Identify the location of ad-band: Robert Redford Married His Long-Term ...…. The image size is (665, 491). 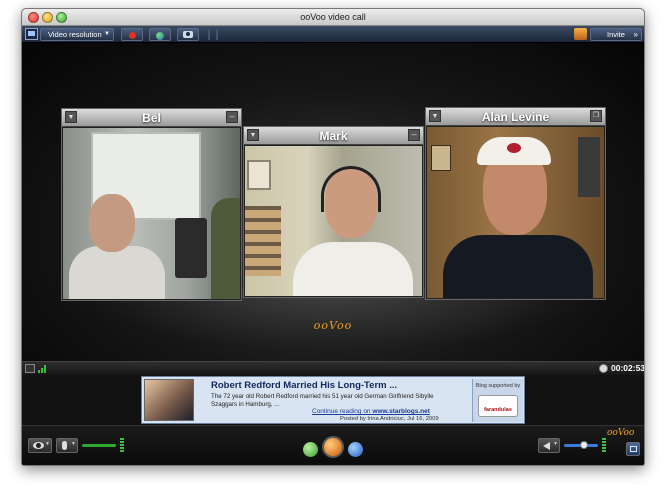
(333, 400).